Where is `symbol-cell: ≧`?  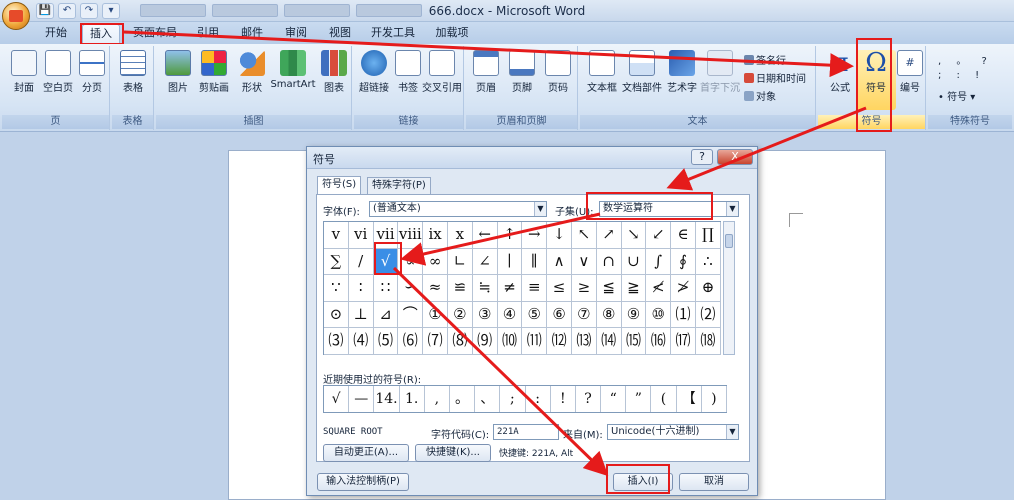 symbol-cell: ≧ is located at coordinates (634, 288).